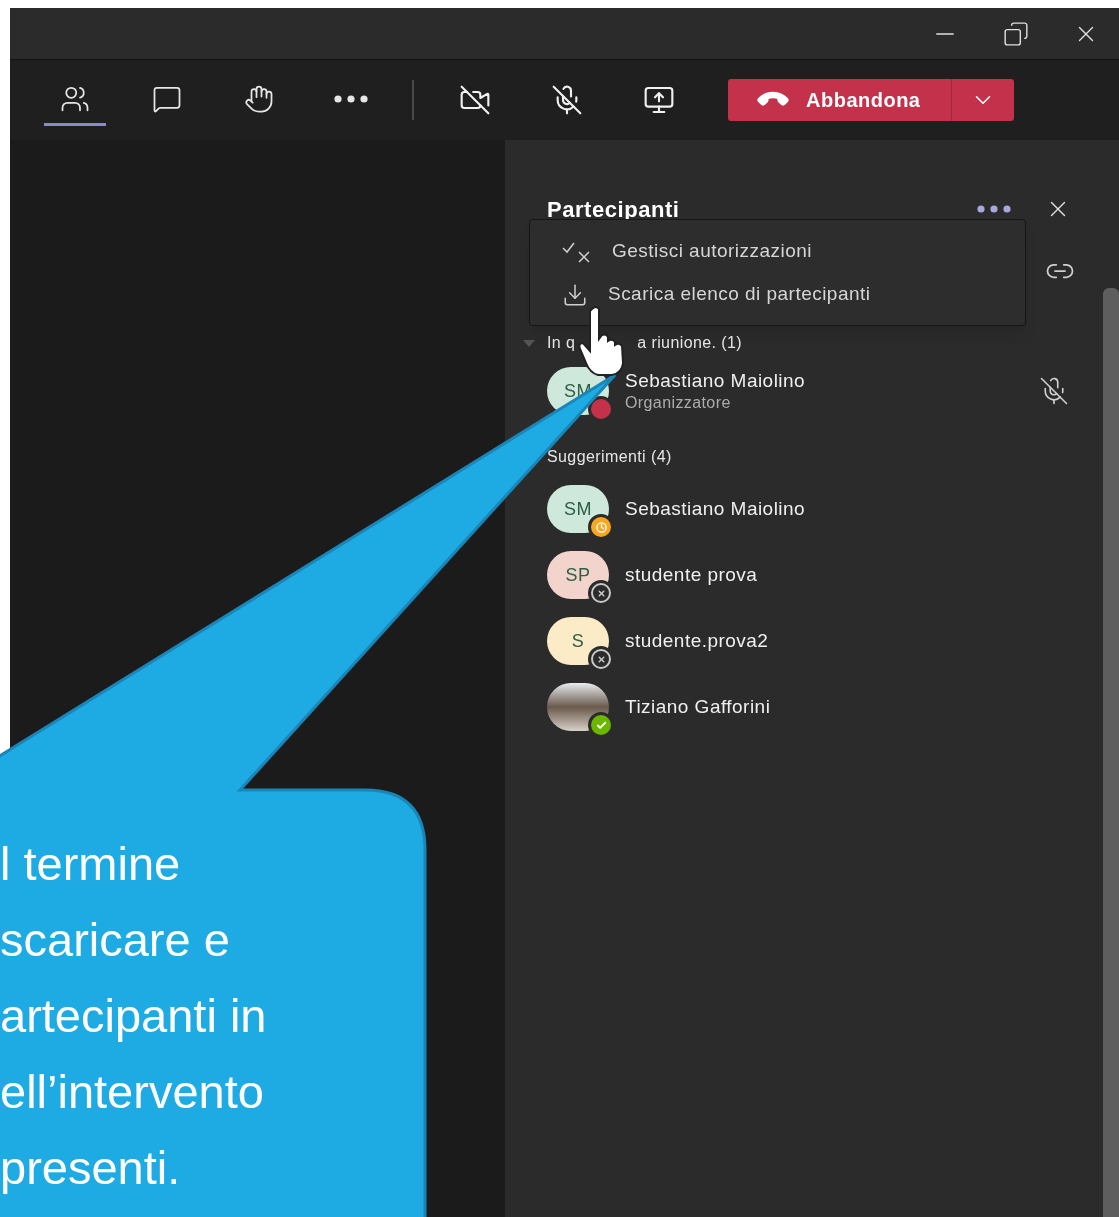 This screenshot has width=1119, height=1217. What do you see at coordinates (578, 509) in the screenshot?
I see `avatar: SM` at bounding box center [578, 509].